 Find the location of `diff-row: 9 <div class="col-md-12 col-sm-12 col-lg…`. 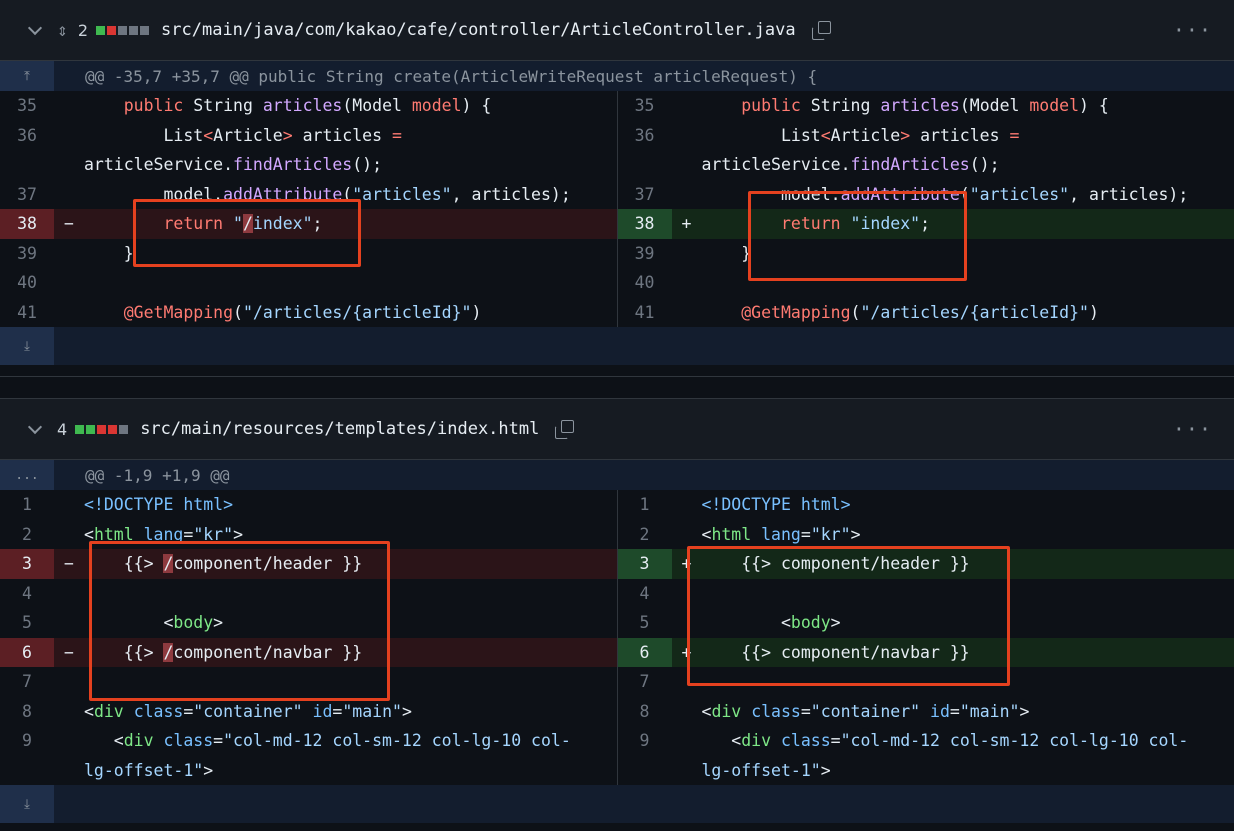

diff-row: 9 <div class="col-md-12 col-sm-12 col-lg… is located at coordinates (617, 741).